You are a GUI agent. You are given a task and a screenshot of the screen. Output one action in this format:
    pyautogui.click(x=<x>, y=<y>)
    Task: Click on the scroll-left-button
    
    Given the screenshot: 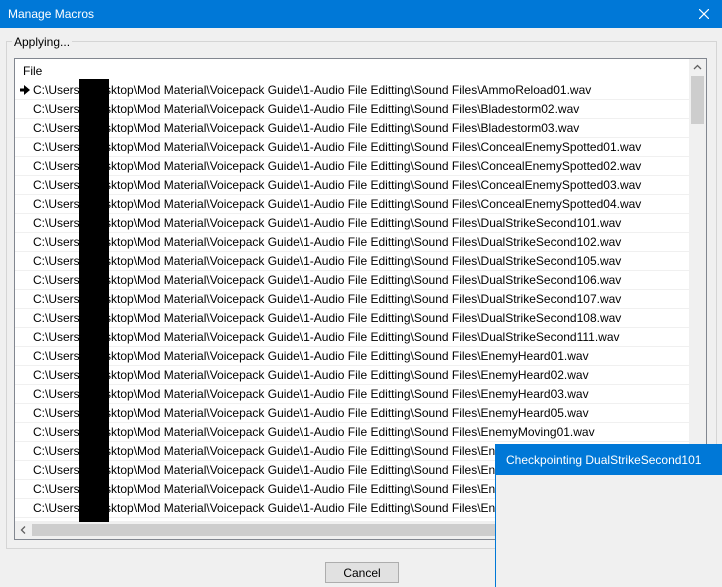 What is the action you would take?
    pyautogui.click(x=23, y=530)
    